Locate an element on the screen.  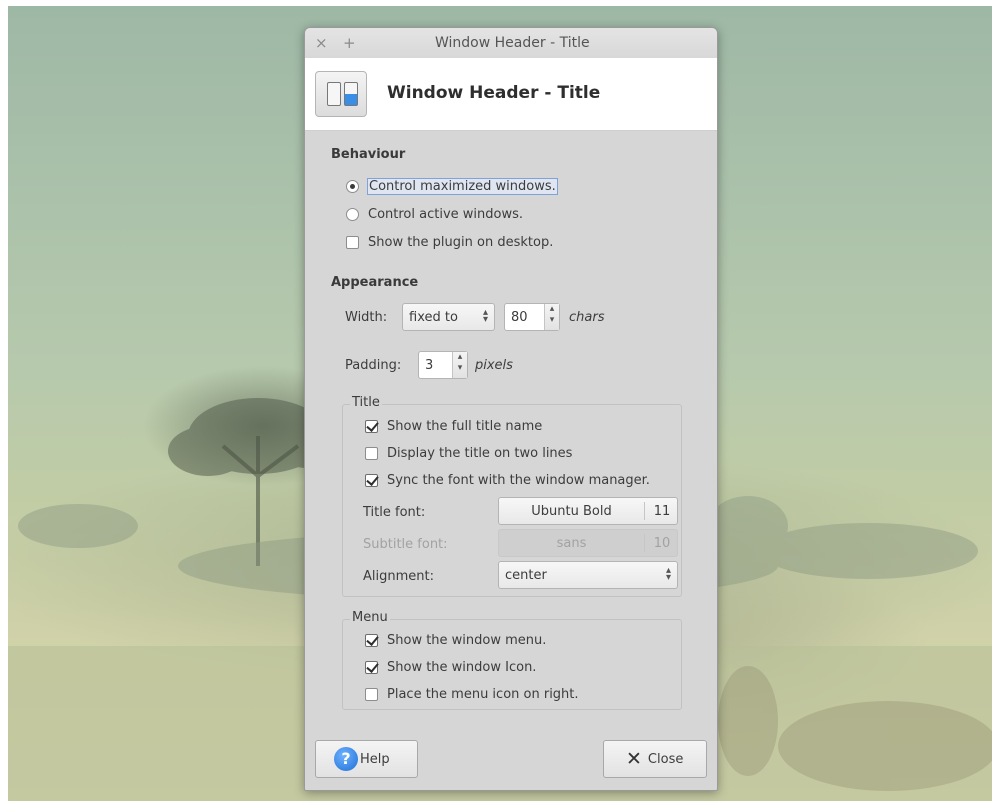
width-unit: chars is located at coordinates (587, 317).